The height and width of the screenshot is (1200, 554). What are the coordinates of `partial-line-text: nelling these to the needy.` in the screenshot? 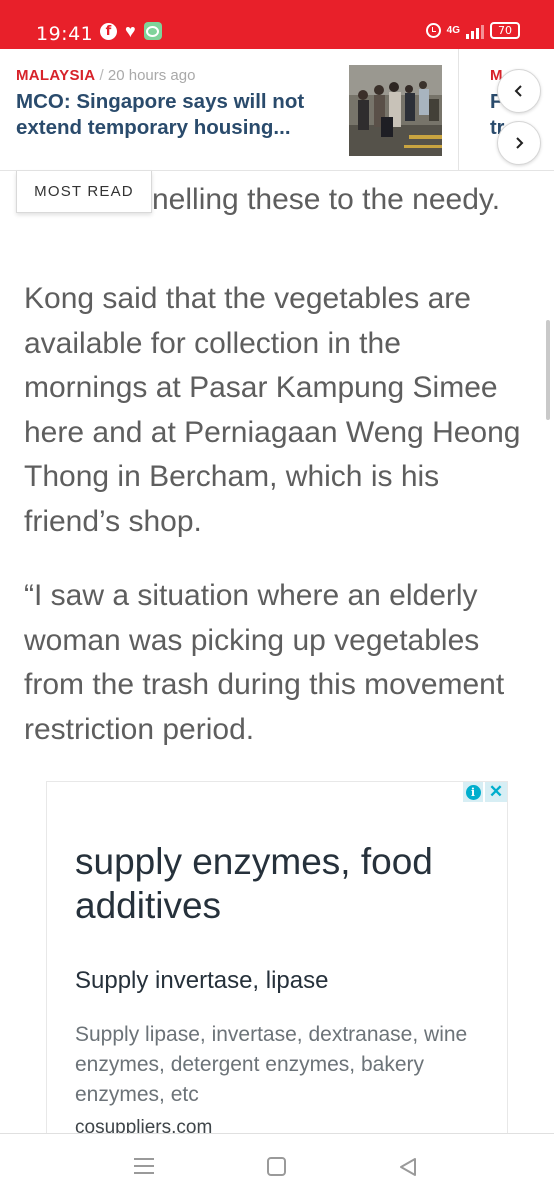 It's located at (326, 199).